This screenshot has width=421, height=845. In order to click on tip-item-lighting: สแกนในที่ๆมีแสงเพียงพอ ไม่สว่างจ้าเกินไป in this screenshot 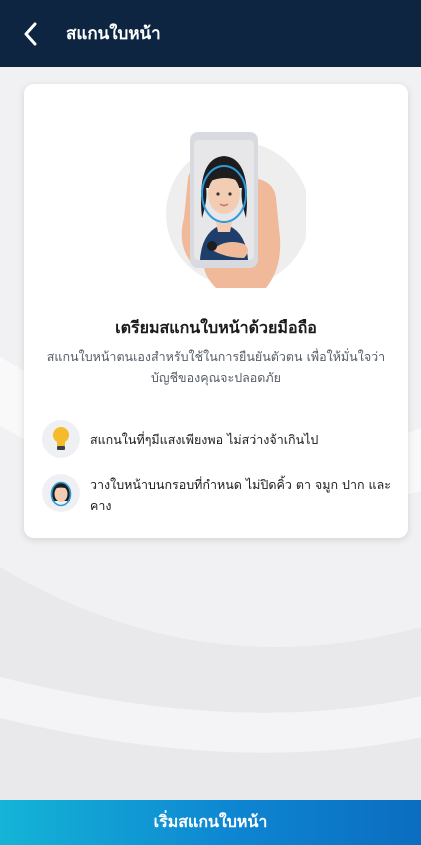, I will do `click(217, 439)`.